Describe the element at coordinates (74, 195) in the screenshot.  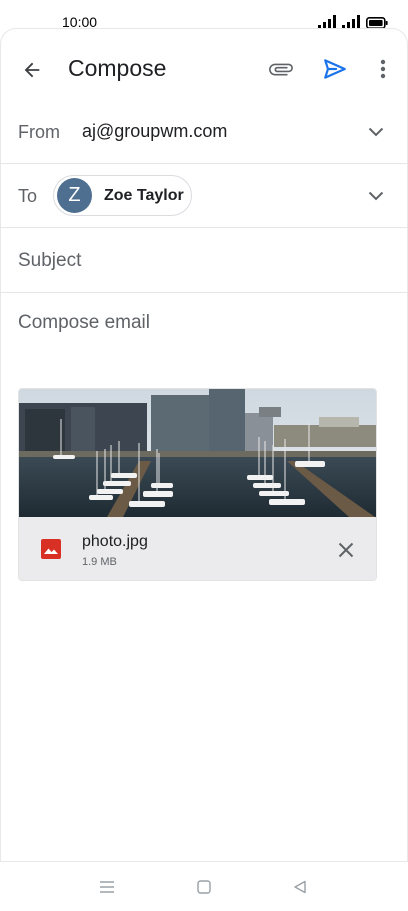
I see `avatar: Z` at that location.